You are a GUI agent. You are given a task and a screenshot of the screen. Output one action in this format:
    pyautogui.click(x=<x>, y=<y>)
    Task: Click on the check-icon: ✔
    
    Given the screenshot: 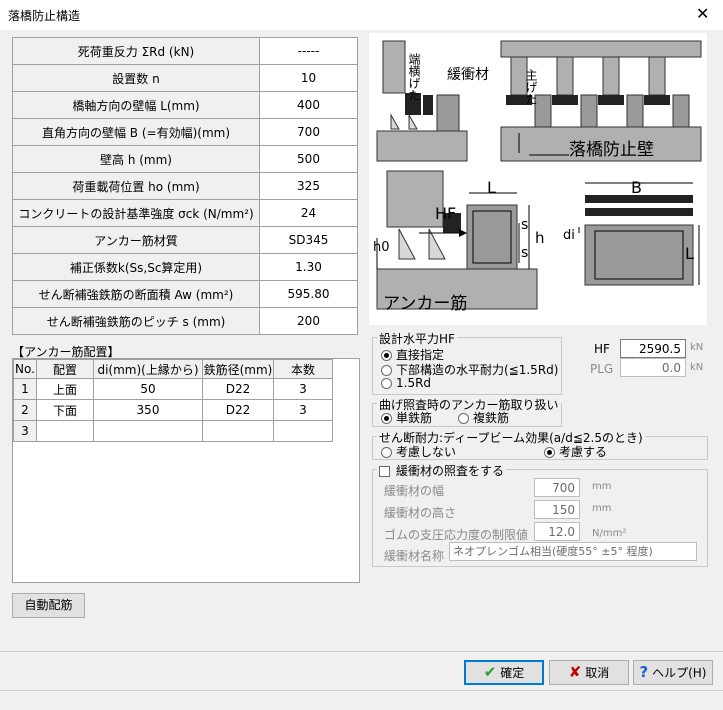 What is the action you would take?
    pyautogui.click(x=490, y=672)
    